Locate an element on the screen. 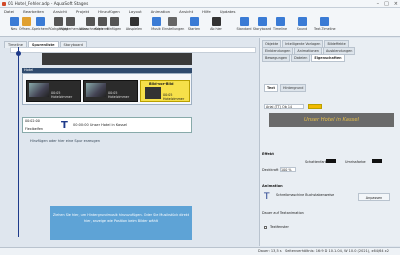 The width and height of the screenshot is (400, 255). toolbar-button-sound: Sound is located at coordinates (302, 26).